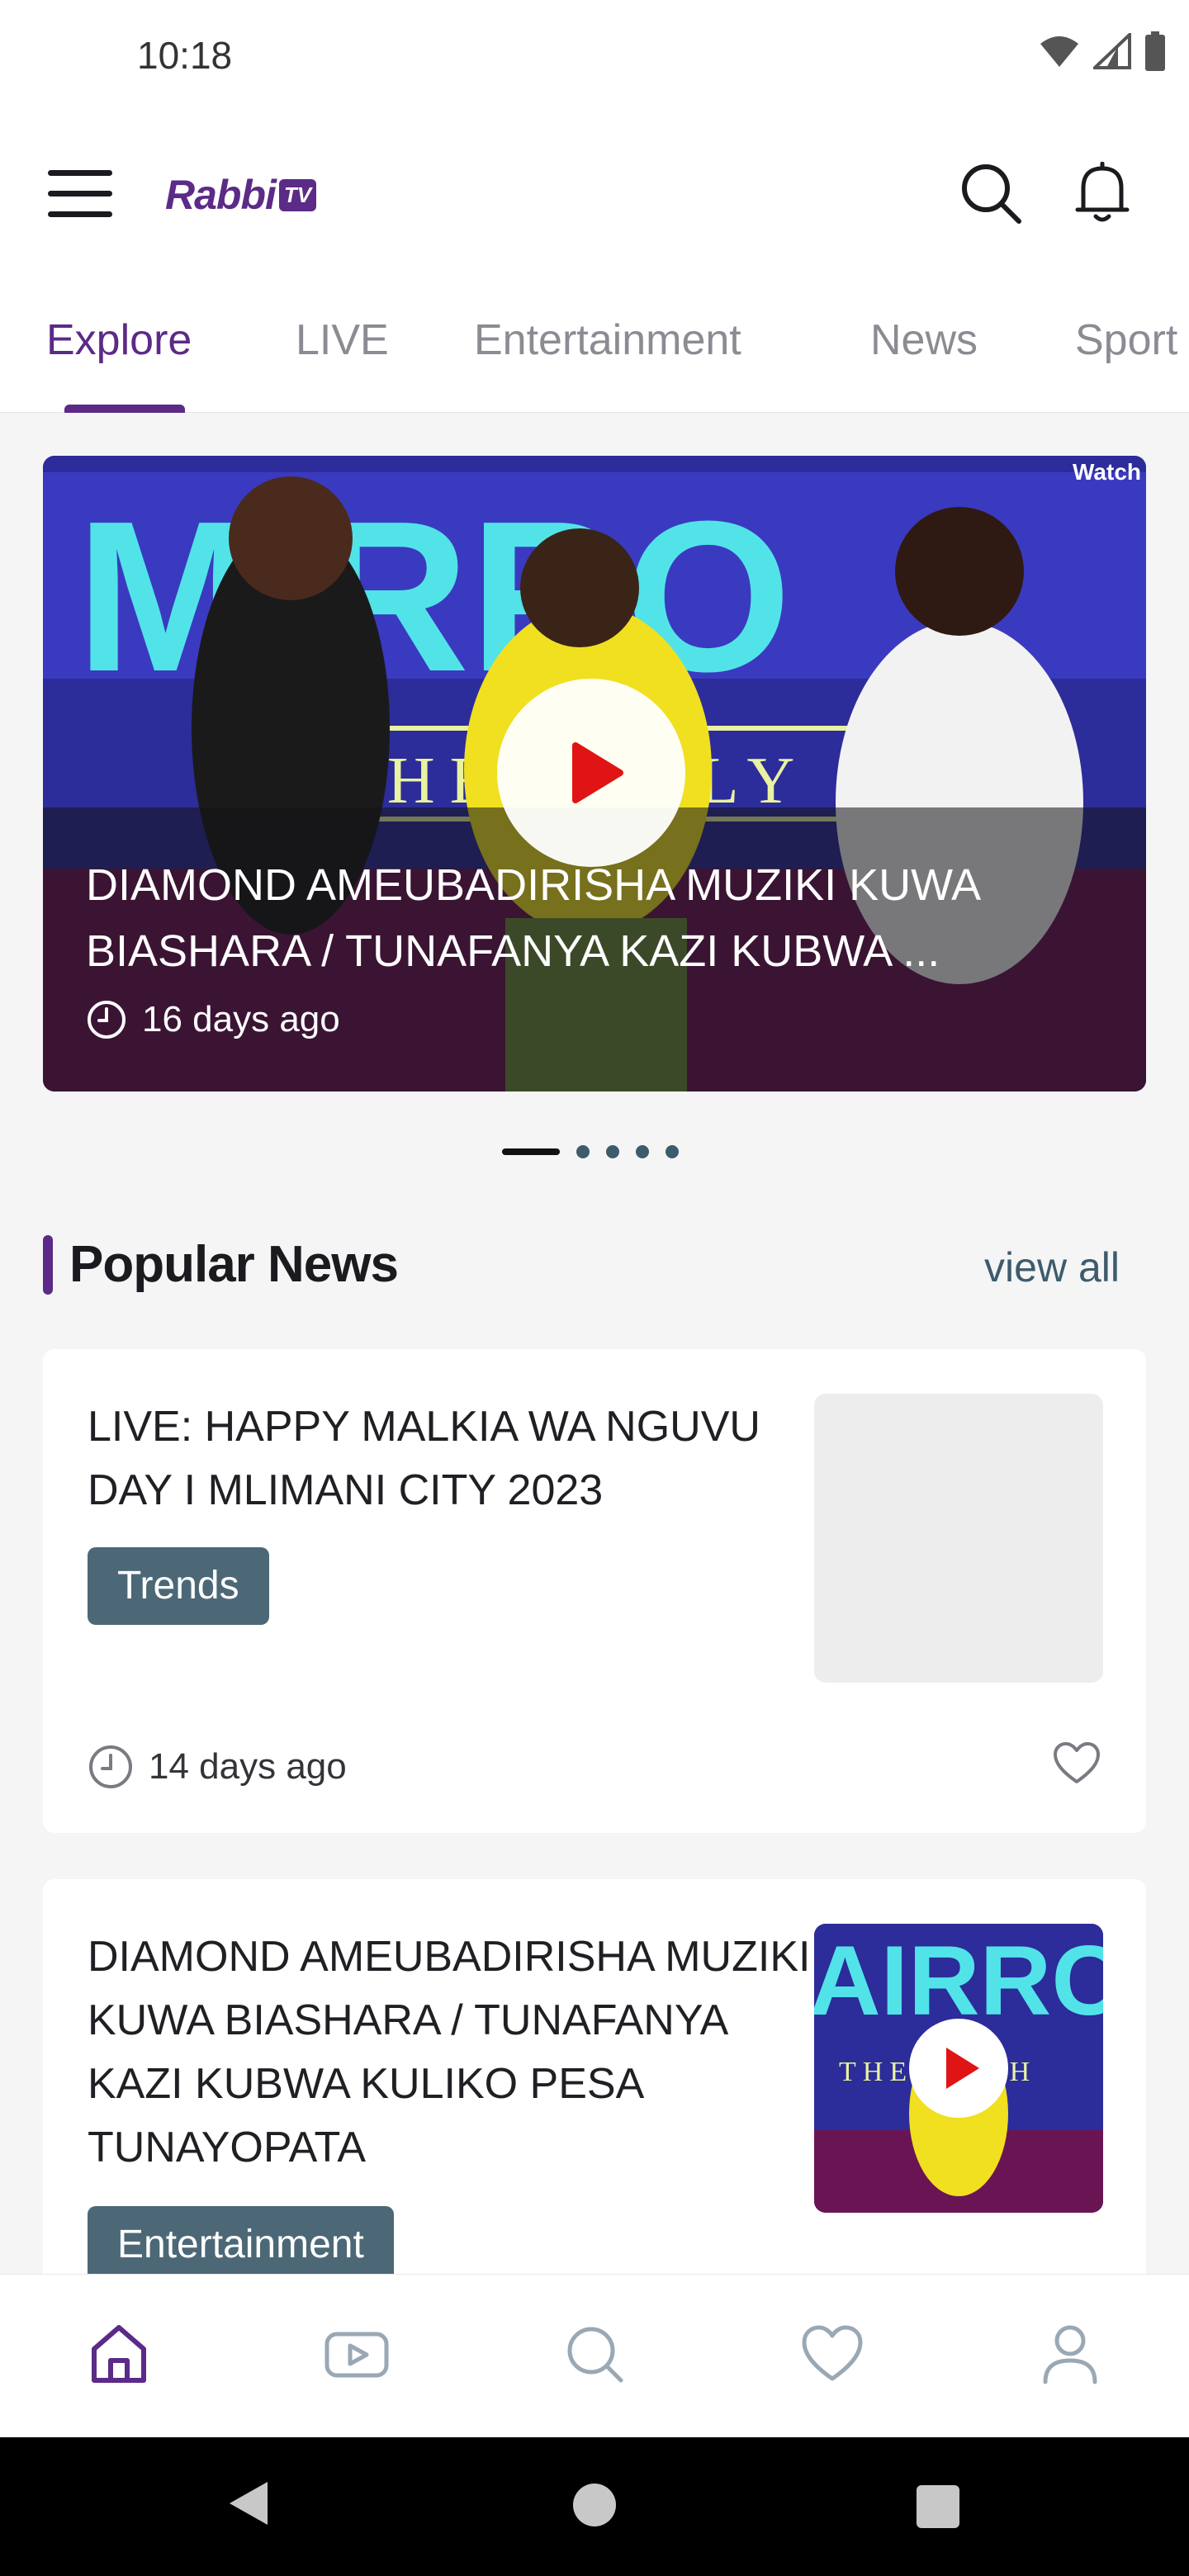  What do you see at coordinates (48, 1265) in the screenshot?
I see `section-accent-bar` at bounding box center [48, 1265].